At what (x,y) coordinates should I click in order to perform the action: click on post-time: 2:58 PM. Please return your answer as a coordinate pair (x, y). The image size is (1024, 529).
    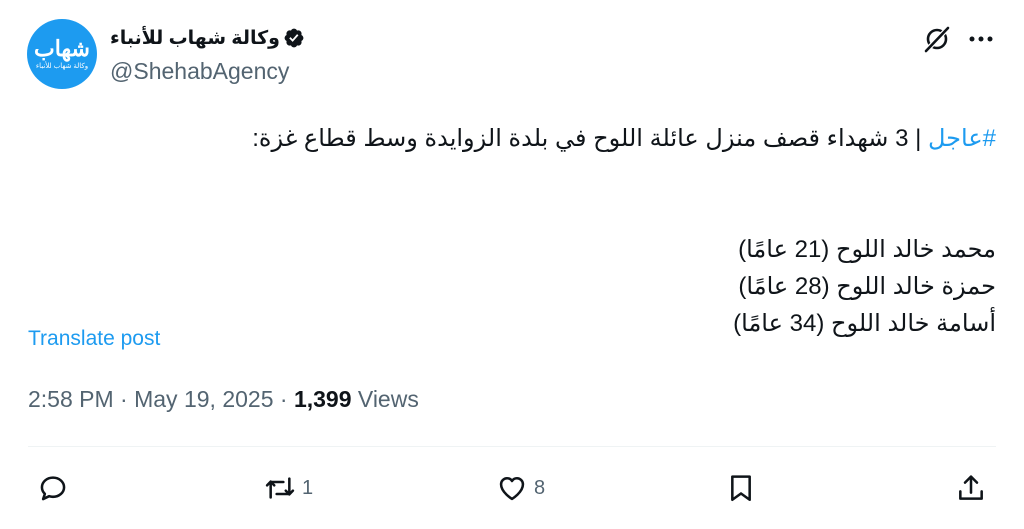
    Looking at the image, I should click on (71, 399).